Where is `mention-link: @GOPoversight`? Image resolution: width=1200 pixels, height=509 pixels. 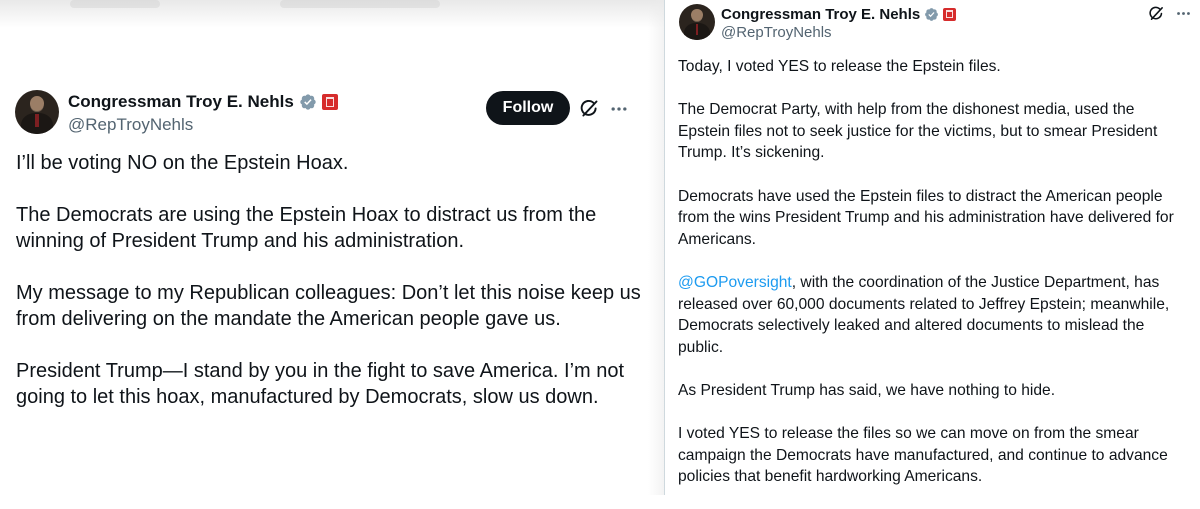 mention-link: @GOPoversight is located at coordinates (735, 282).